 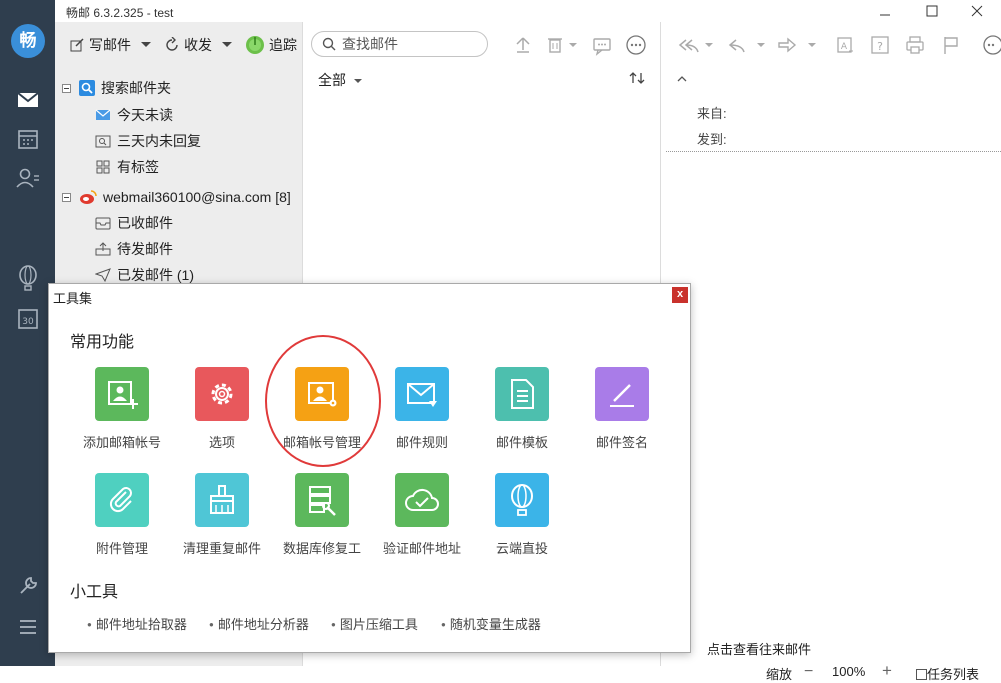 What do you see at coordinates (255, 45) in the screenshot?
I see `track-icon` at bounding box center [255, 45].